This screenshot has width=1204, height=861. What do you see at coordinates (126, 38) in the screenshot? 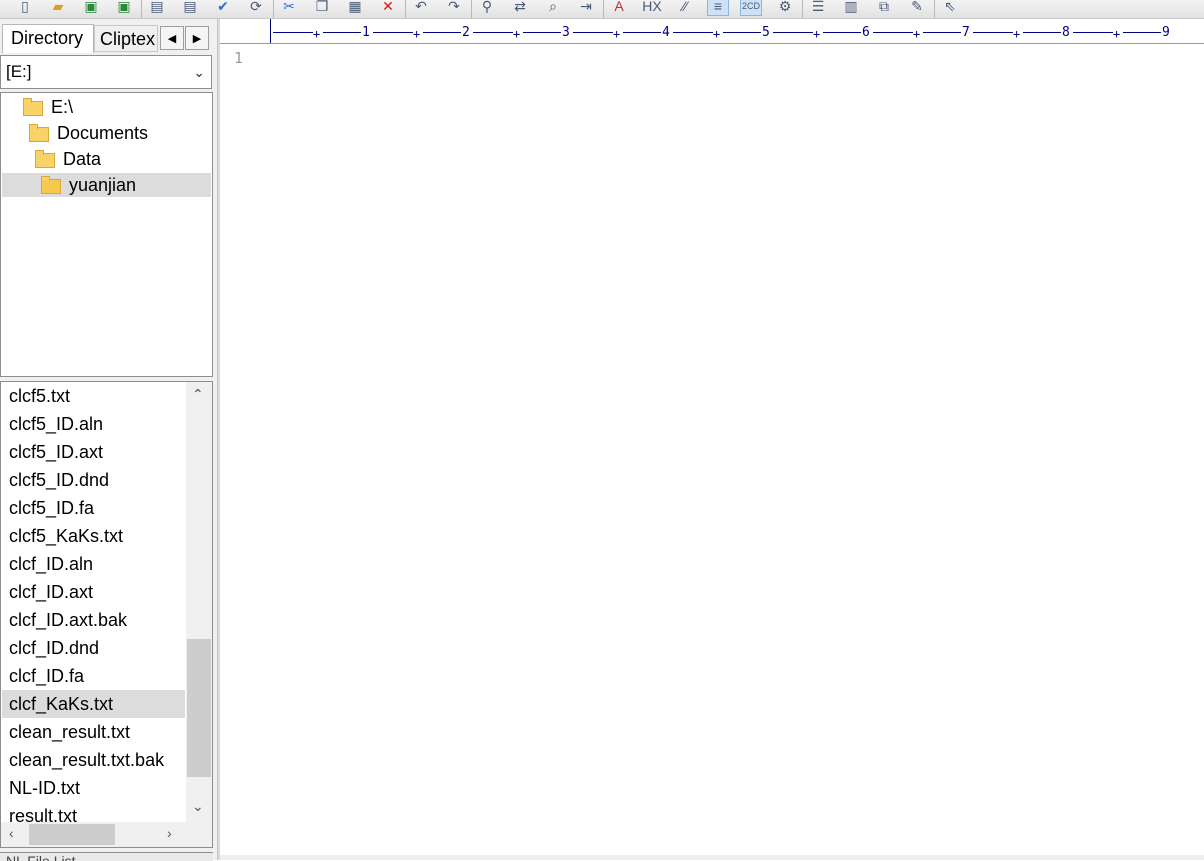
I see `tab-cliptext: Cliptex` at bounding box center [126, 38].